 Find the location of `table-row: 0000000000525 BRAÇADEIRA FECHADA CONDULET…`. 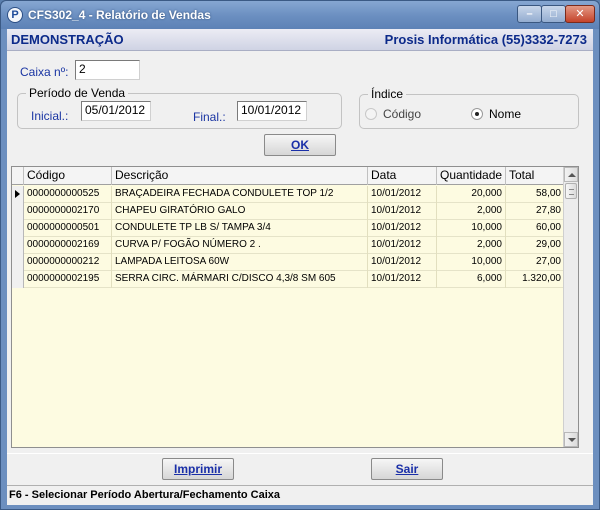

table-row: 0000000000525 BRAÇADEIRA FECHADA CONDULET… is located at coordinates (288, 194).